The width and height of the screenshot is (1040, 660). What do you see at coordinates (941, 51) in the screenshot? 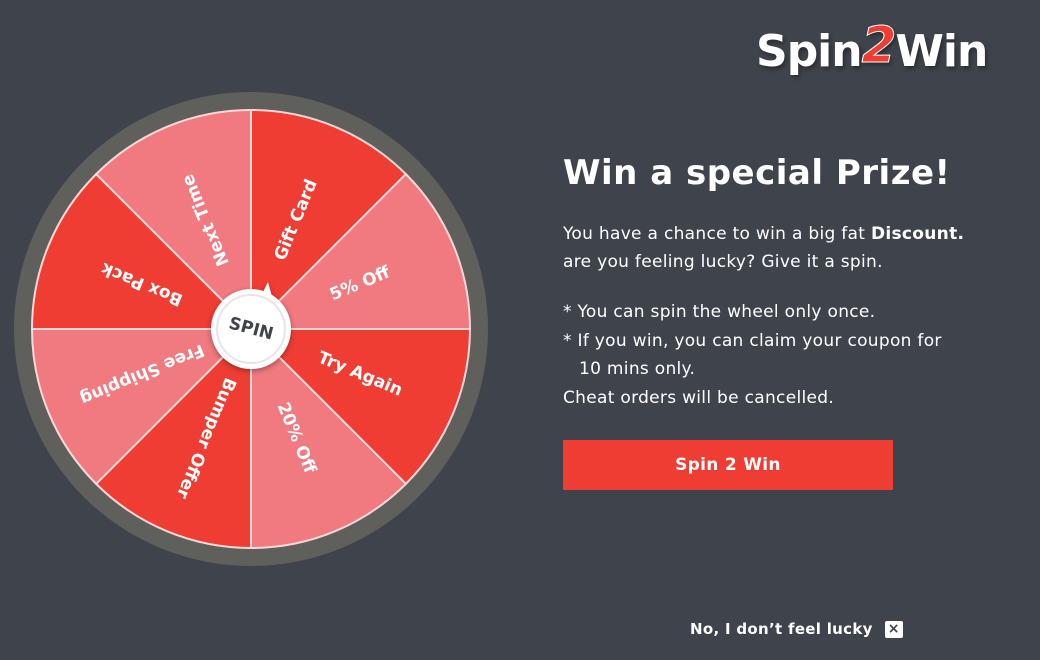
I see `logo-text-win: Win` at bounding box center [941, 51].